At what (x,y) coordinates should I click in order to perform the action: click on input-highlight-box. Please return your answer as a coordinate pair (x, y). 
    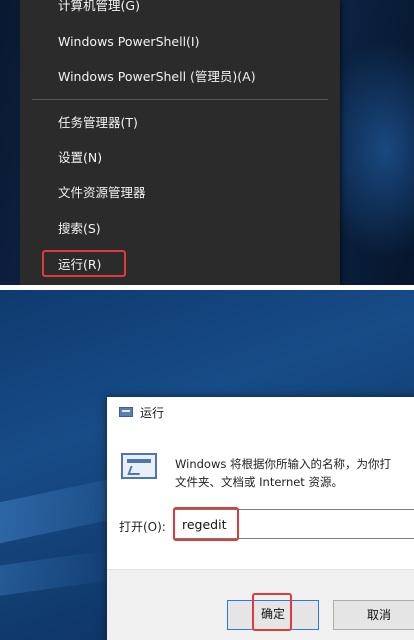
    Looking at the image, I should click on (206, 524).